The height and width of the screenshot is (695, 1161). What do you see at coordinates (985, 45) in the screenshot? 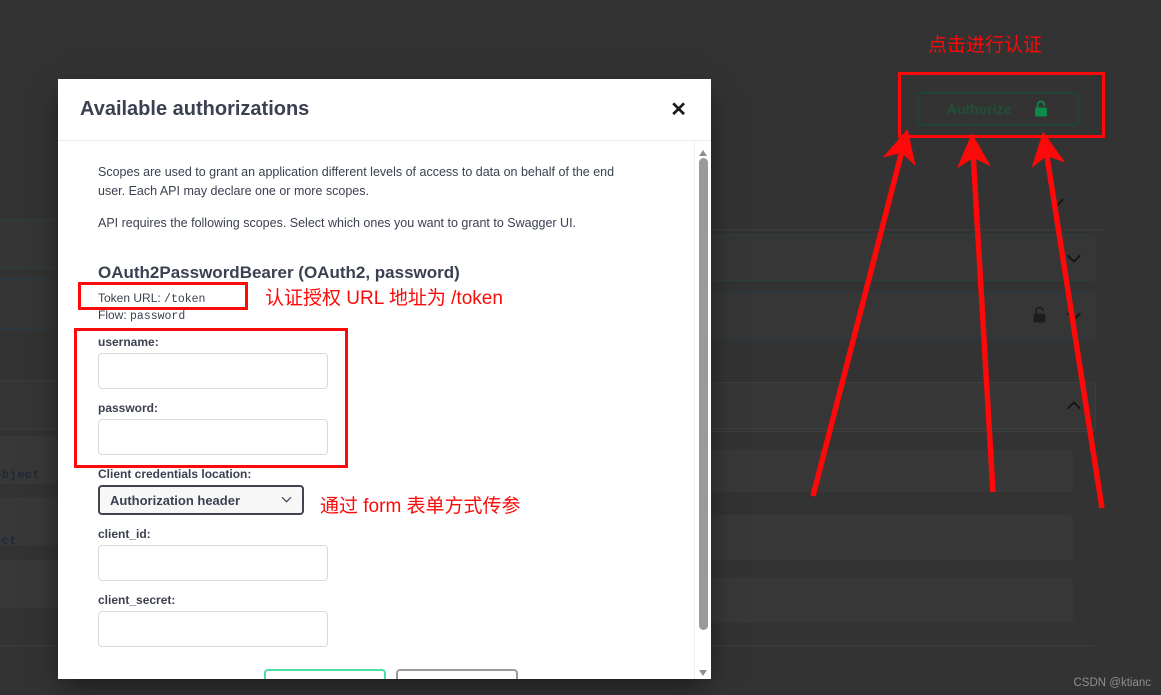
I see `annotation-authorize-note: 点击进行认证` at bounding box center [985, 45].